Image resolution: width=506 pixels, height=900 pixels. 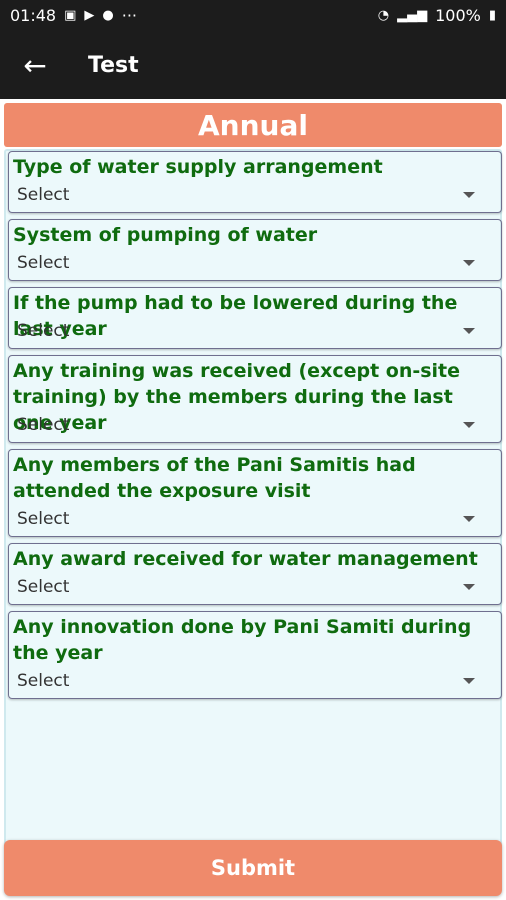 I want to click on pump-lowered-select: Select, so click(x=255, y=331).